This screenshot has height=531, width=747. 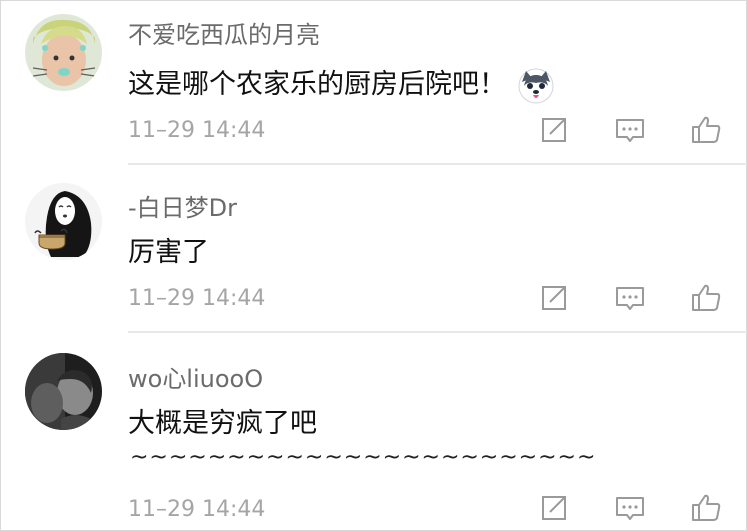 What do you see at coordinates (363, 457) in the screenshot?
I see `comment-text-line2: ~~~~~~~~~~~~~~~~~~~~~~~~` at bounding box center [363, 457].